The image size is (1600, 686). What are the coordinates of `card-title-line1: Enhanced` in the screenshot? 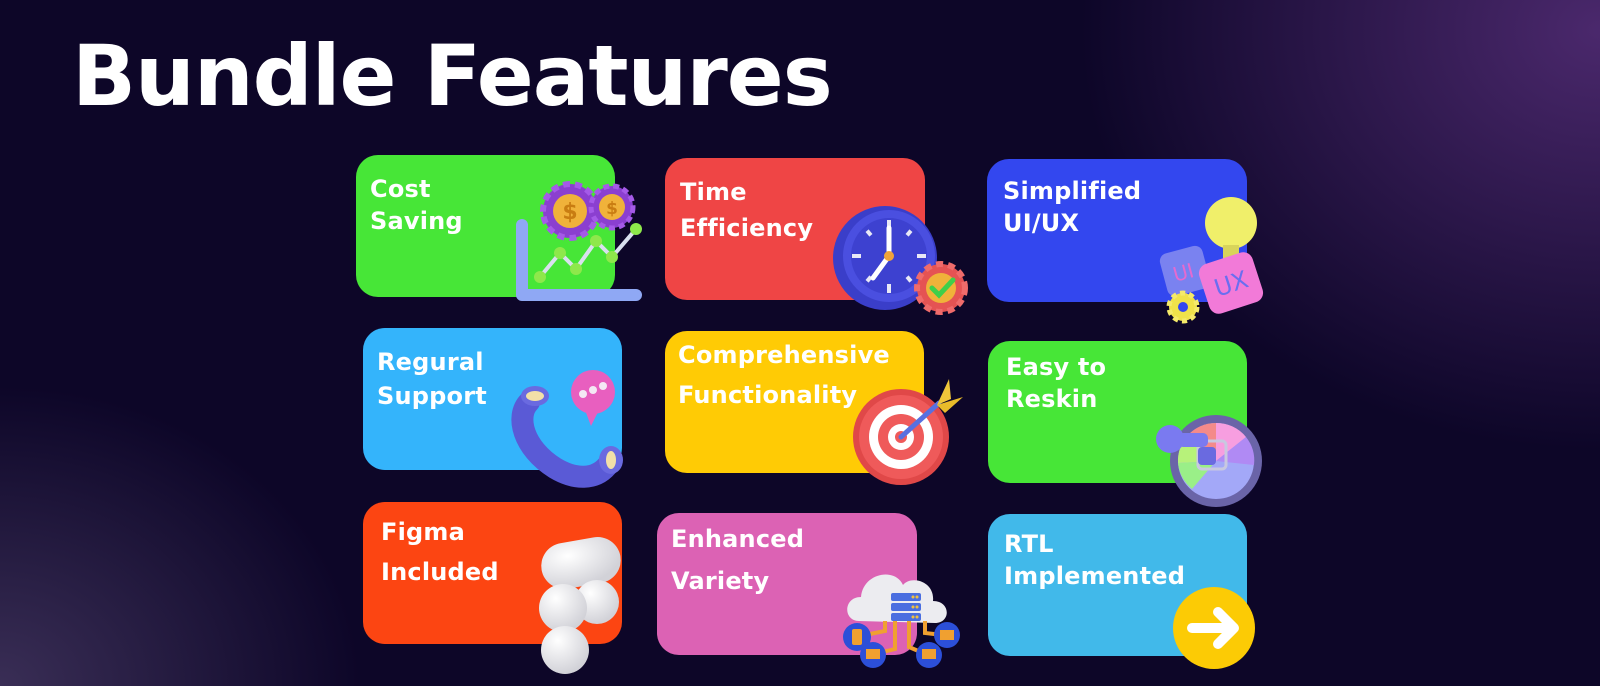 It's located at (738, 539).